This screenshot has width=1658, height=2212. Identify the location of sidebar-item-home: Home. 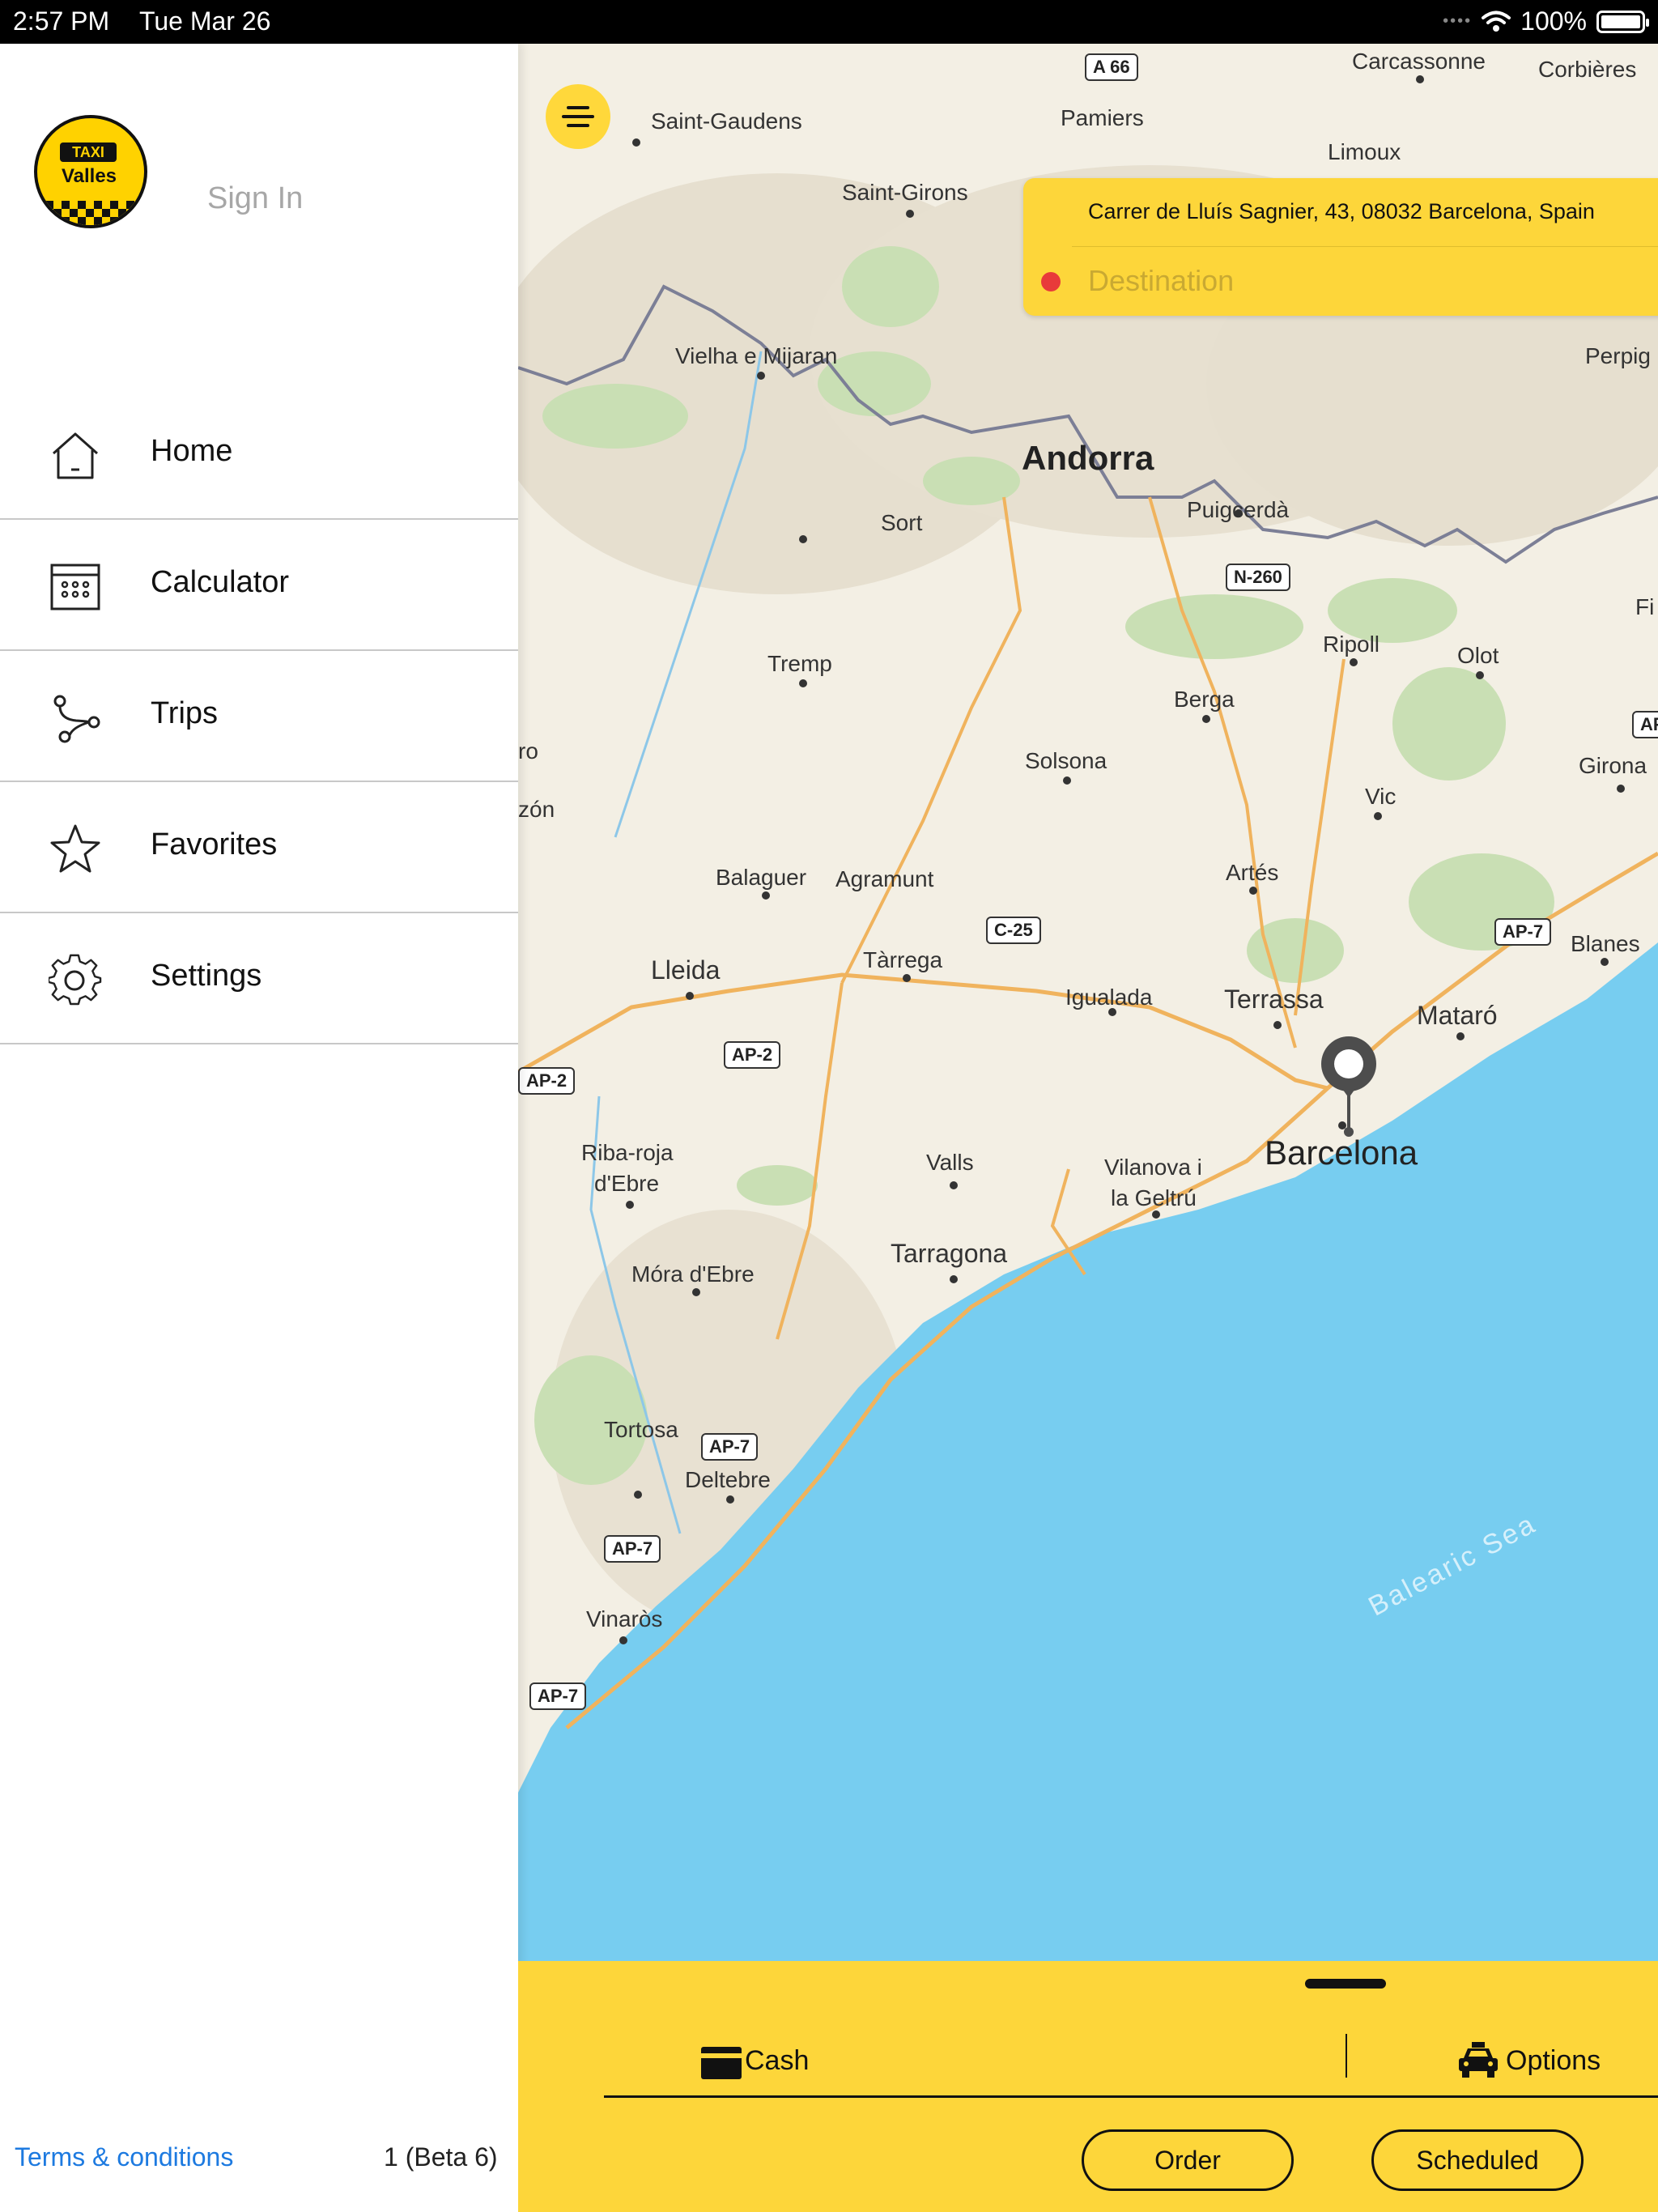
(259, 455).